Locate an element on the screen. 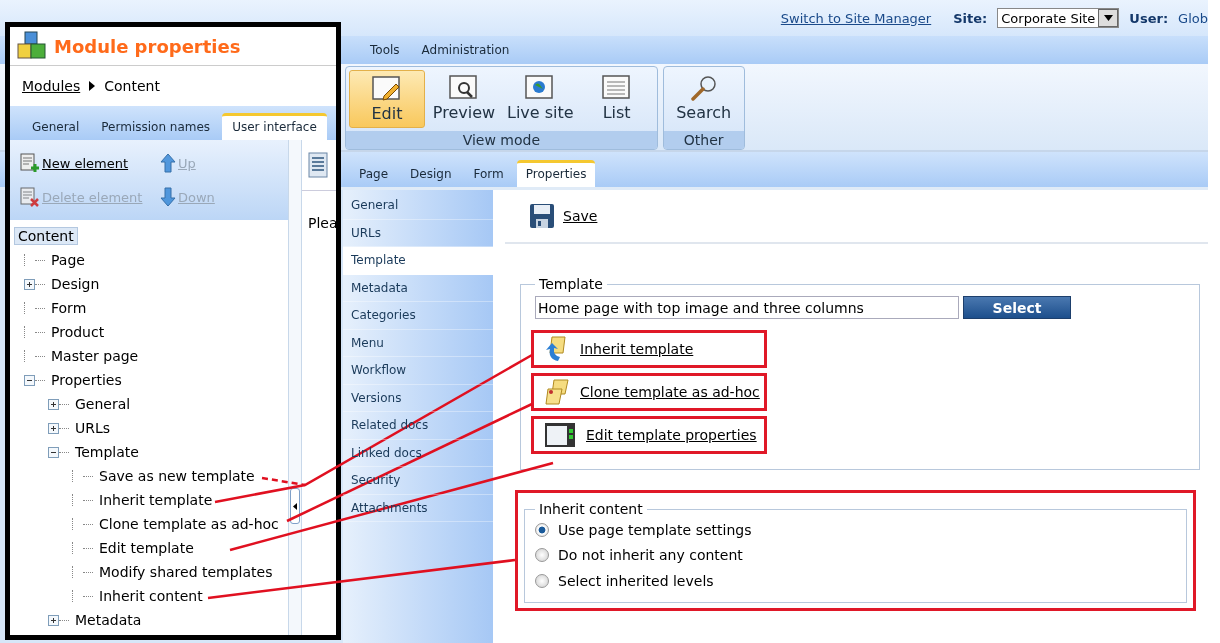 The width and height of the screenshot is (1220, 643). tree-item: Template is located at coordinates (107, 452).